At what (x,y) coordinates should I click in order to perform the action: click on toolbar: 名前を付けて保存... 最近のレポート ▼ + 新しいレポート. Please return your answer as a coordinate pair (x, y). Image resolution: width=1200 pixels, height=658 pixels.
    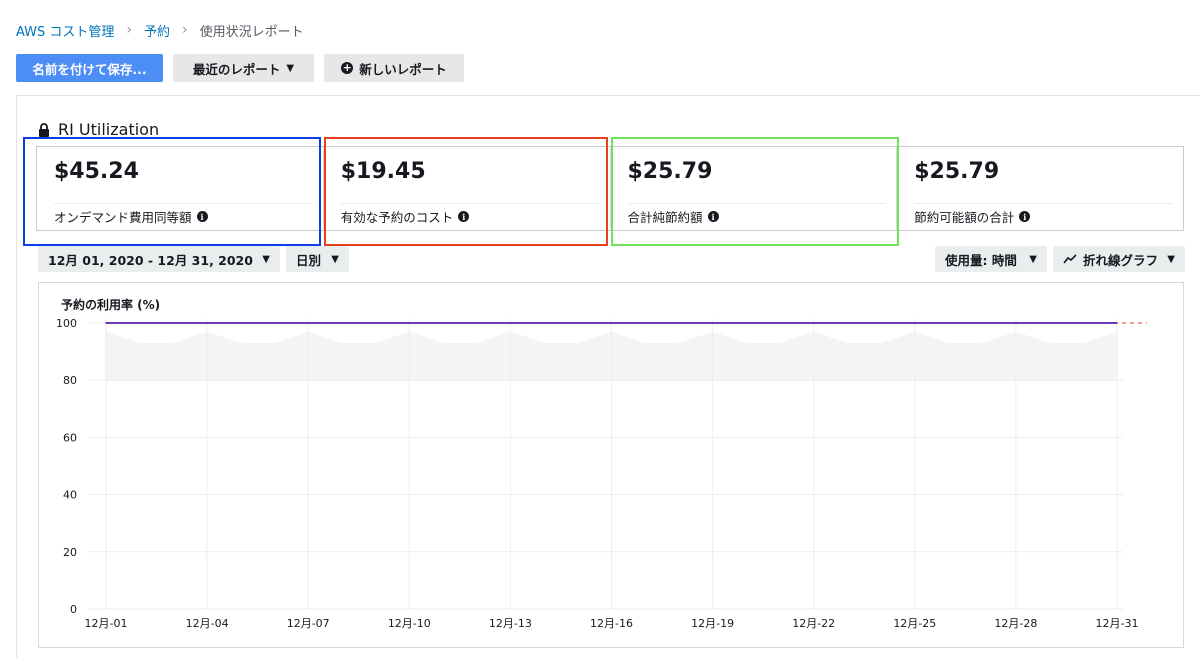
    Looking at the image, I should click on (240, 68).